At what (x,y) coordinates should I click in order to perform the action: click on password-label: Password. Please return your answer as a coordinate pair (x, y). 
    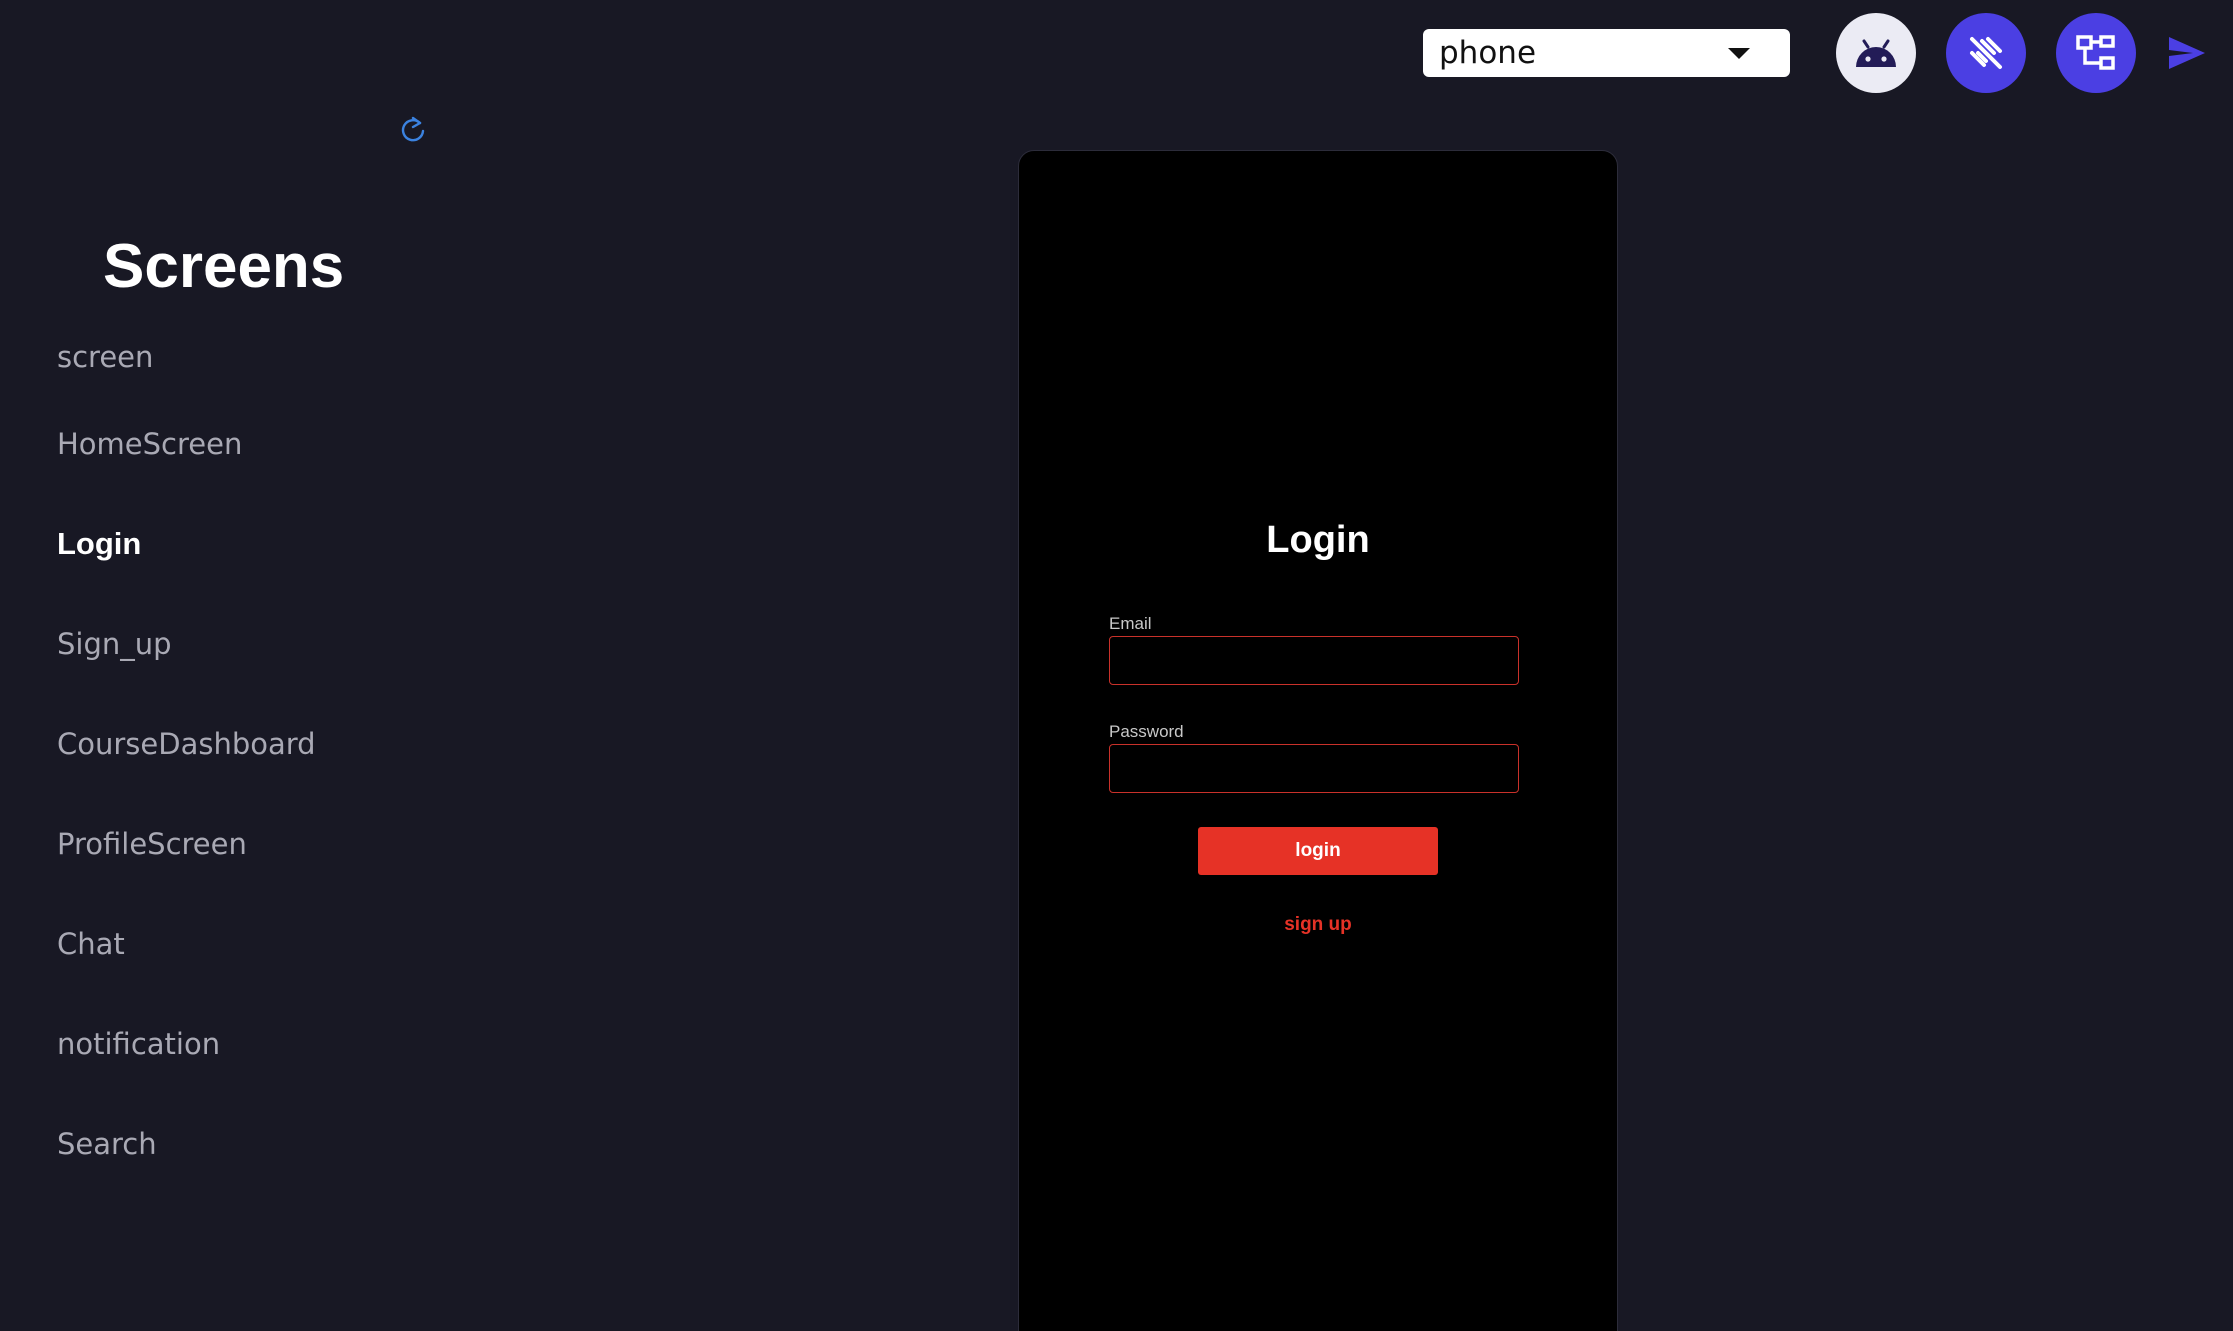
    Looking at the image, I should click on (1146, 731).